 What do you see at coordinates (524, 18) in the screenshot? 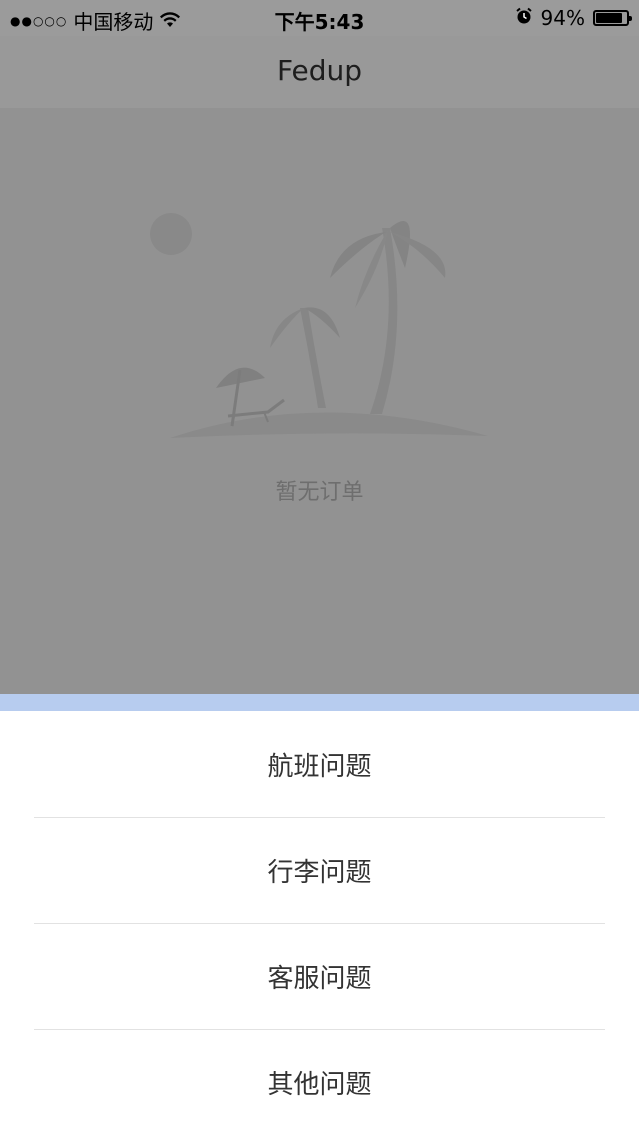
I see `alarm-icon` at bounding box center [524, 18].